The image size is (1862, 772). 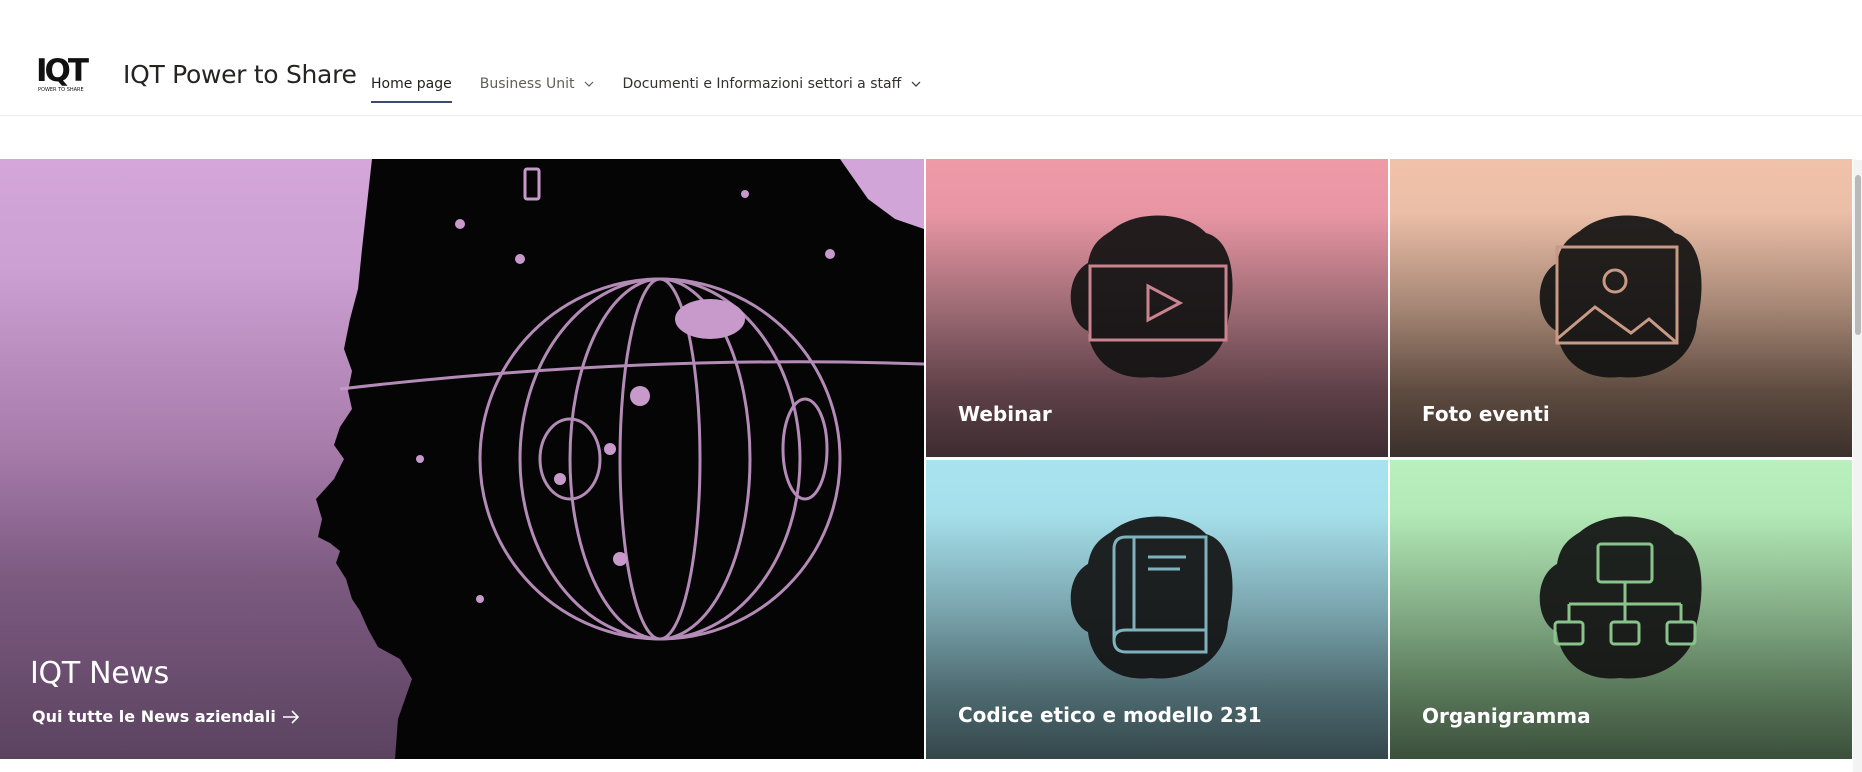 What do you see at coordinates (527, 84) in the screenshot?
I see `nav-business-unit-label: Business Unit` at bounding box center [527, 84].